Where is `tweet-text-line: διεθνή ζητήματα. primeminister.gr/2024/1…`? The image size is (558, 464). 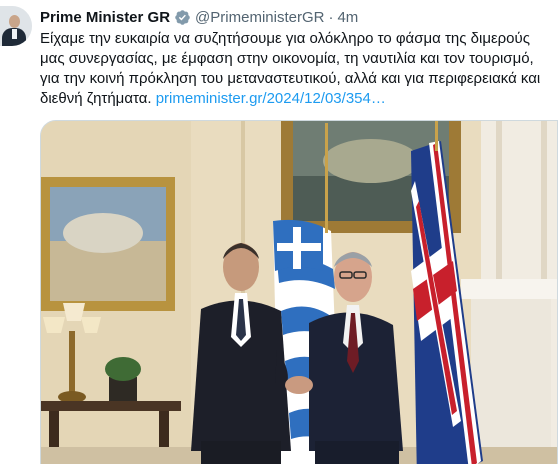
tweet-text-line: διεθνή ζητήματα. primeminister.gr/2024/1… is located at coordinates (299, 99).